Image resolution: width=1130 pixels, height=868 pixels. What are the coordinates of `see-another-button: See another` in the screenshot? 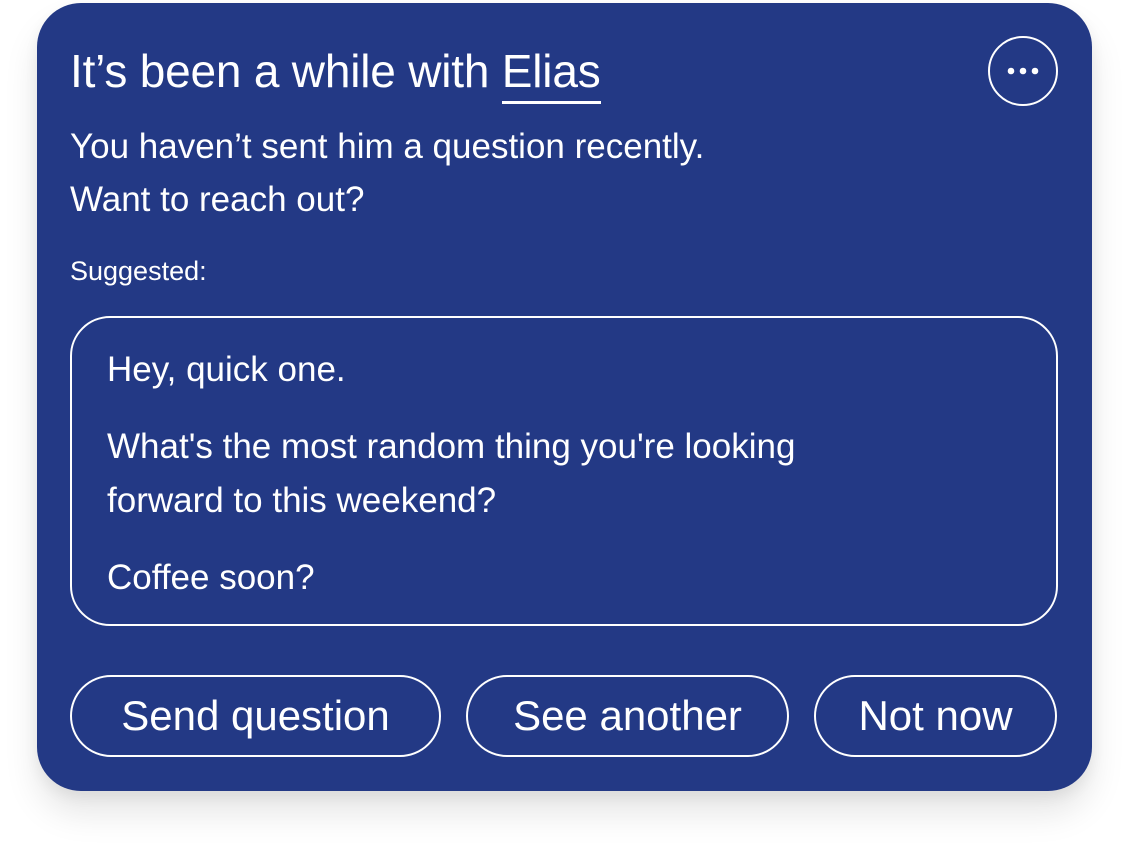 It's located at (627, 716).